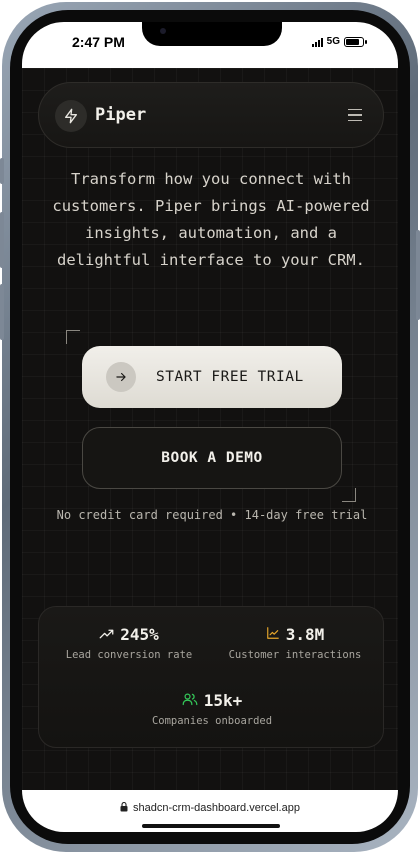 The image size is (420, 854). What do you see at coordinates (211, 115) in the screenshot?
I see `navbar: Piper` at bounding box center [211, 115].